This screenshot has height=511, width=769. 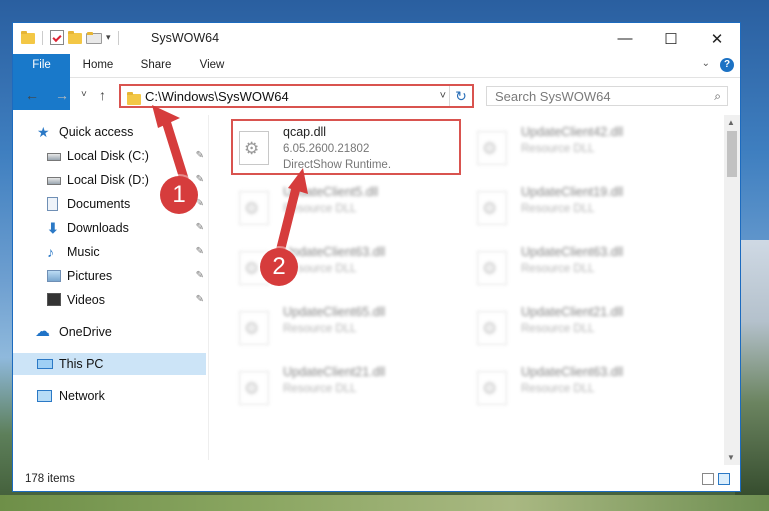 What do you see at coordinates (279, 267) in the screenshot?
I see `step-badge-2: 2` at bounding box center [279, 267].